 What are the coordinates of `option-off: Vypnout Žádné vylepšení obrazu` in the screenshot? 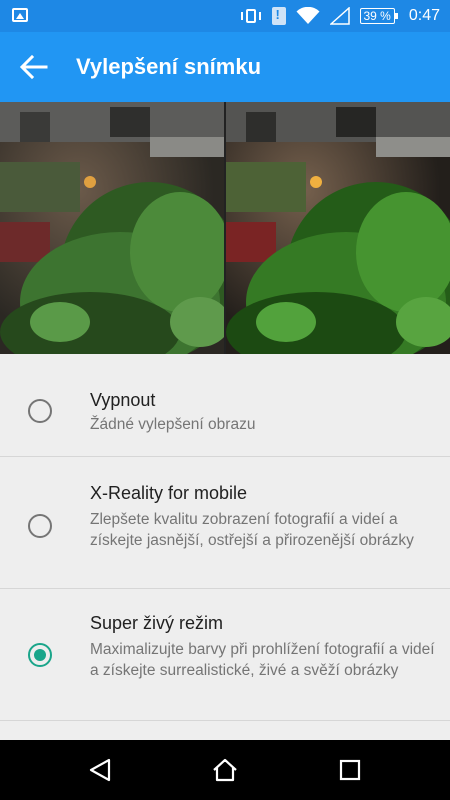 It's located at (225, 405).